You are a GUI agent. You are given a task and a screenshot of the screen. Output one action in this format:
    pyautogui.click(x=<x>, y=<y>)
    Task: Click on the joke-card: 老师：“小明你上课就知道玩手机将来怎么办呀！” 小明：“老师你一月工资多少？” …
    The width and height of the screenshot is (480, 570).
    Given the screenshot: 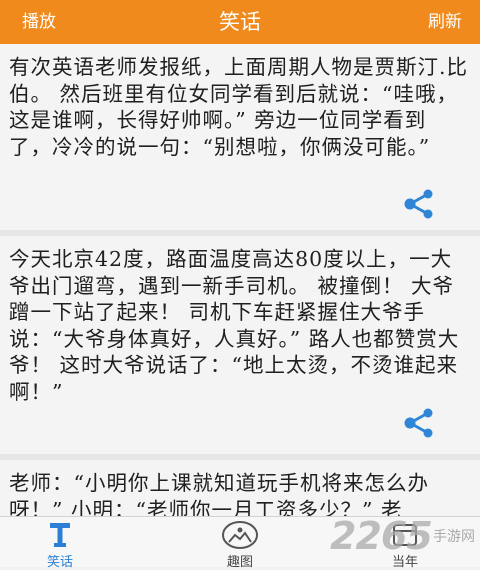 What is the action you would take?
    pyautogui.click(x=240, y=488)
    